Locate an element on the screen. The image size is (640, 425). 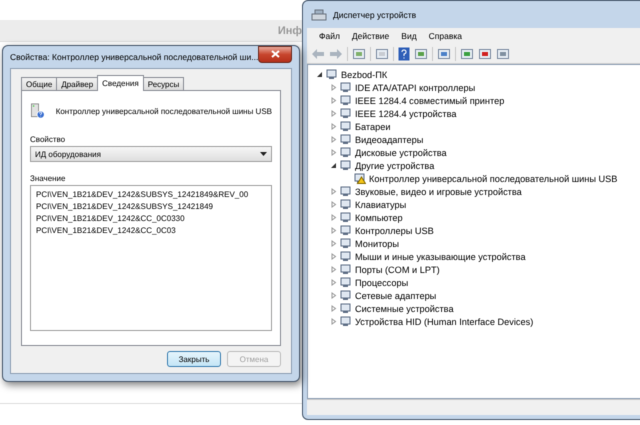
value-item: PCI\VEN_1B21&DEV_1242&SUBSYS_12421849&REV_00 is located at coordinates (142, 195).